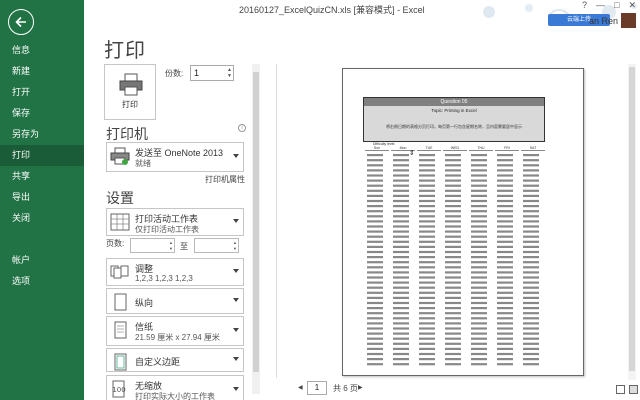 This screenshot has height=400, width=640. What do you see at coordinates (600, 5) in the screenshot?
I see `minimize-button: —` at bounding box center [600, 5].